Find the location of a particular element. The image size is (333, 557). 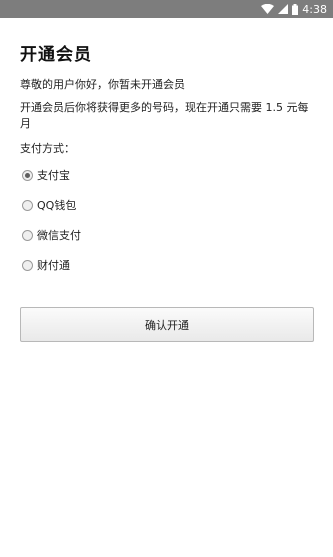

payment-method-label: 支付方式： is located at coordinates (47, 148).